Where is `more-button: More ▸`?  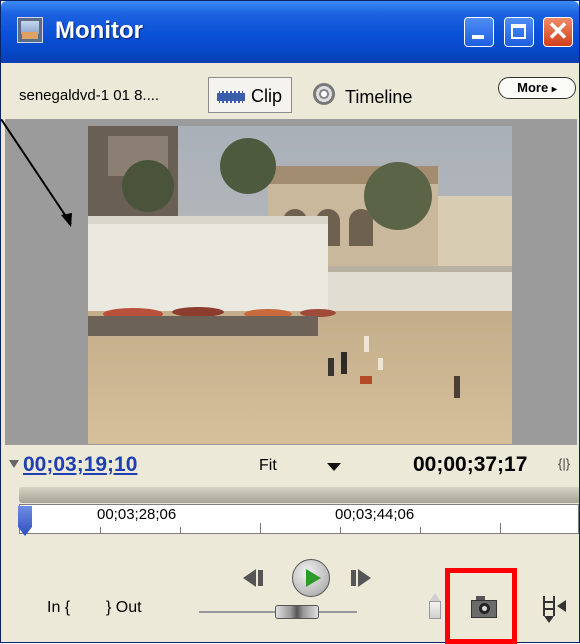
more-button: More ▸ is located at coordinates (537, 88).